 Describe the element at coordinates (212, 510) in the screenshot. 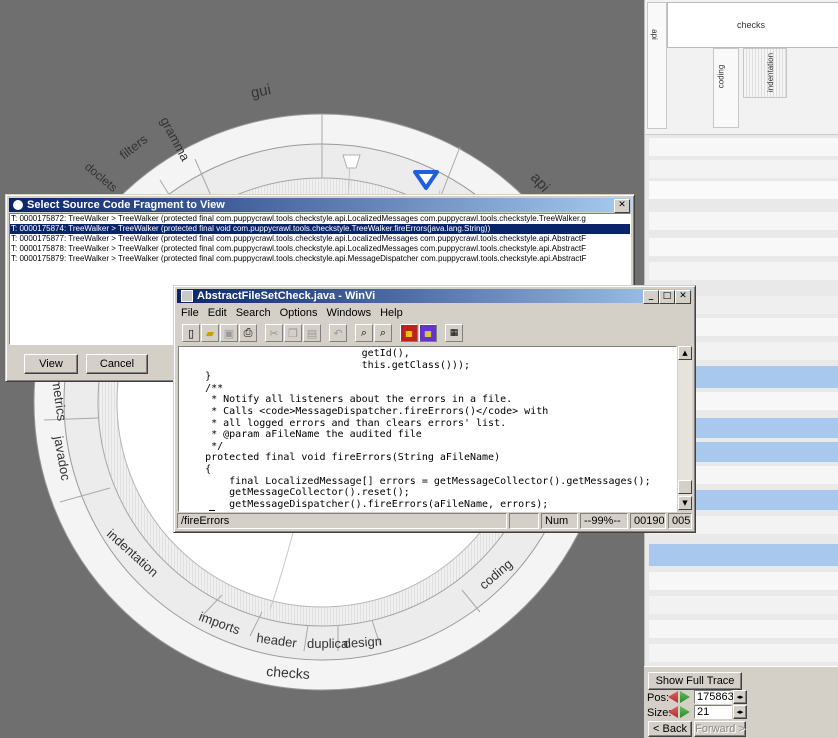

I see `text-cursor` at that location.